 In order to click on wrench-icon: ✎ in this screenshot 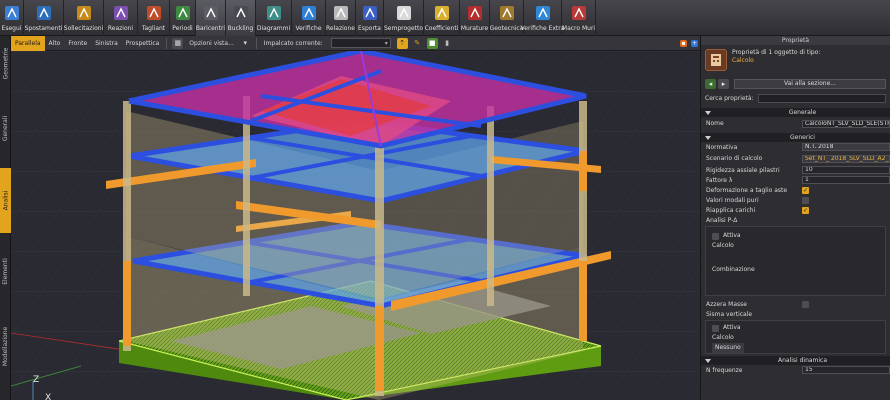, I will do `click(417, 43)`.